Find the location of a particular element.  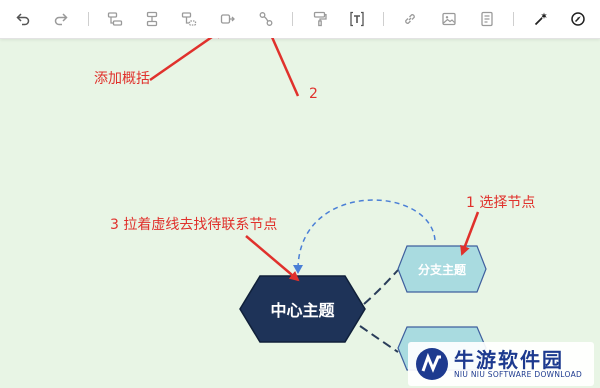

add-parent-node-button is located at coordinates (189, 19).